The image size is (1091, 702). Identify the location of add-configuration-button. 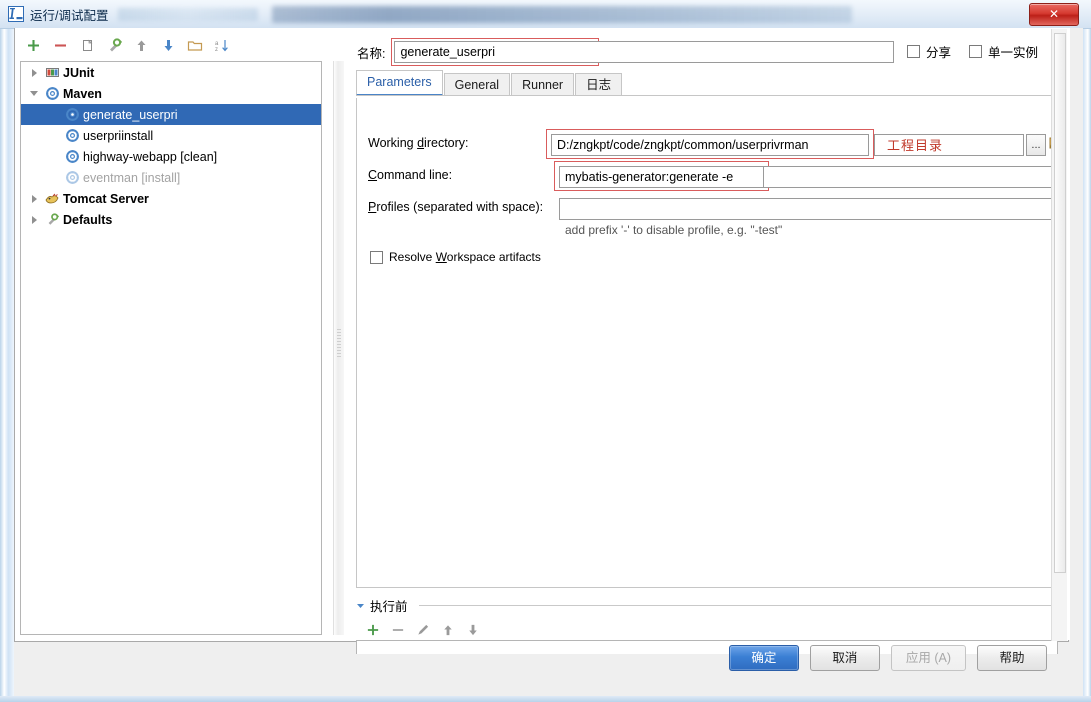
(33, 45).